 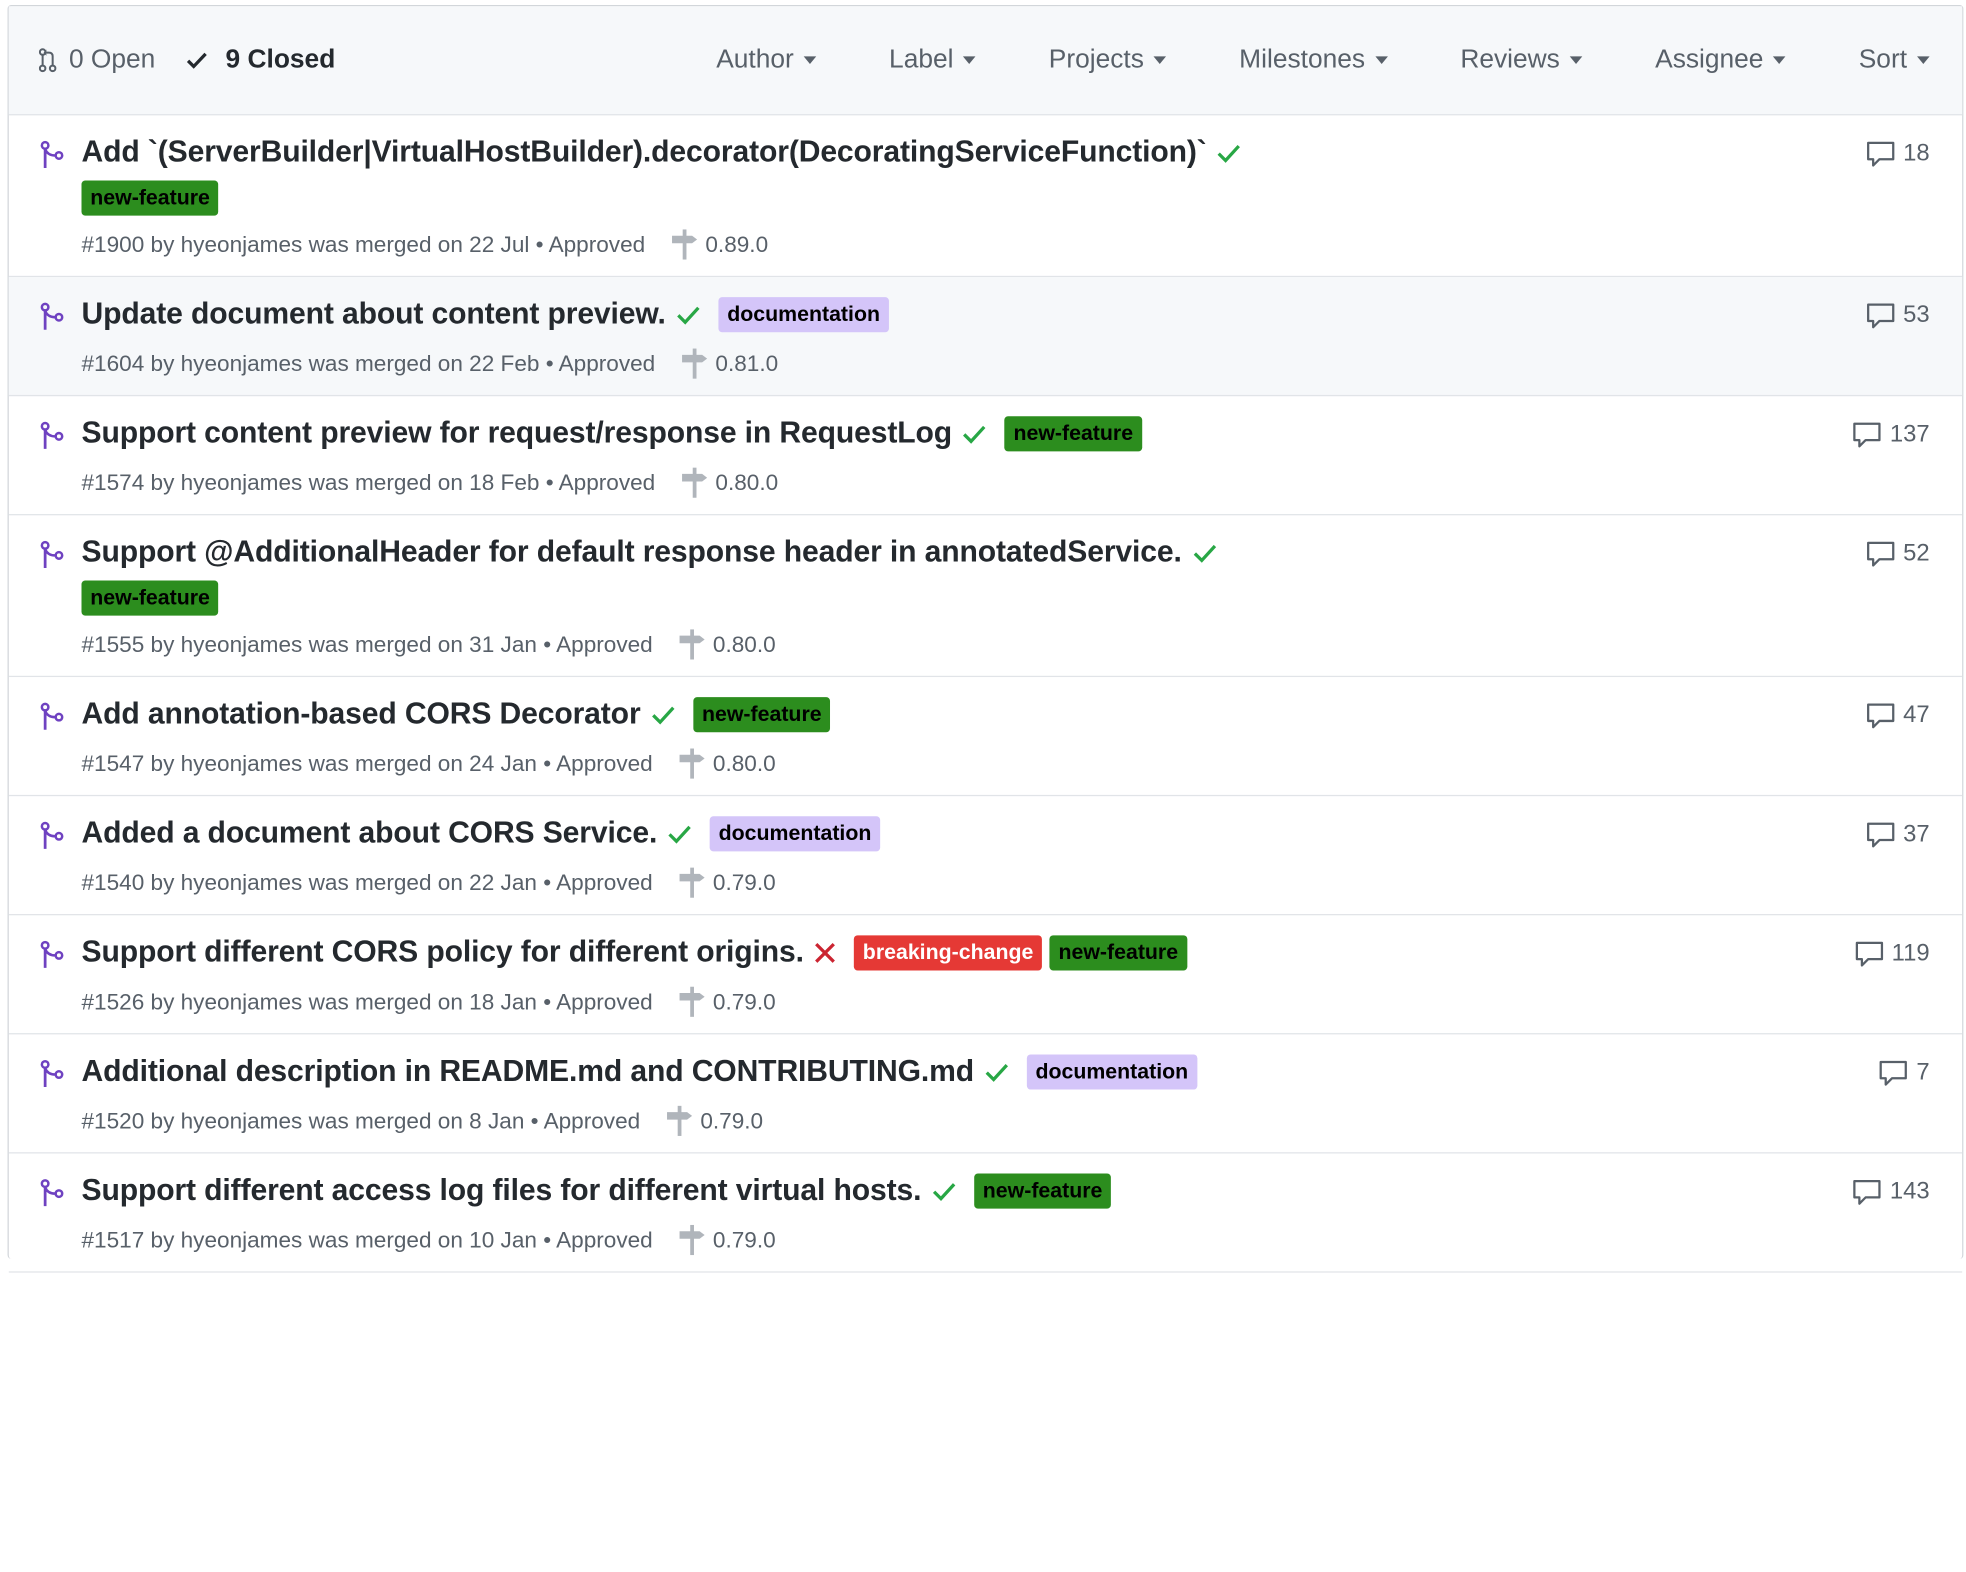 What do you see at coordinates (766, 60) in the screenshot?
I see `author-filter: Author` at bounding box center [766, 60].